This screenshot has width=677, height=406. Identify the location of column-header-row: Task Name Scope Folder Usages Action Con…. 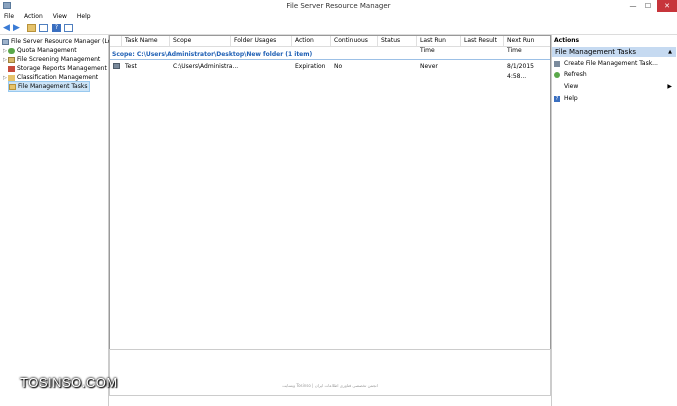
(330, 45).